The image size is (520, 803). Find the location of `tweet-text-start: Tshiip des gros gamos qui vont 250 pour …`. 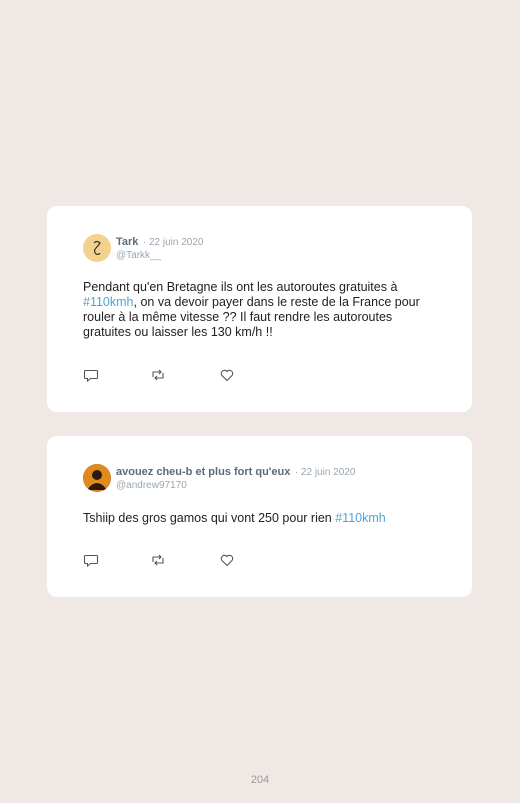

tweet-text-start: Tshiip des gros gamos qui vont 250 pour … is located at coordinates (209, 518).